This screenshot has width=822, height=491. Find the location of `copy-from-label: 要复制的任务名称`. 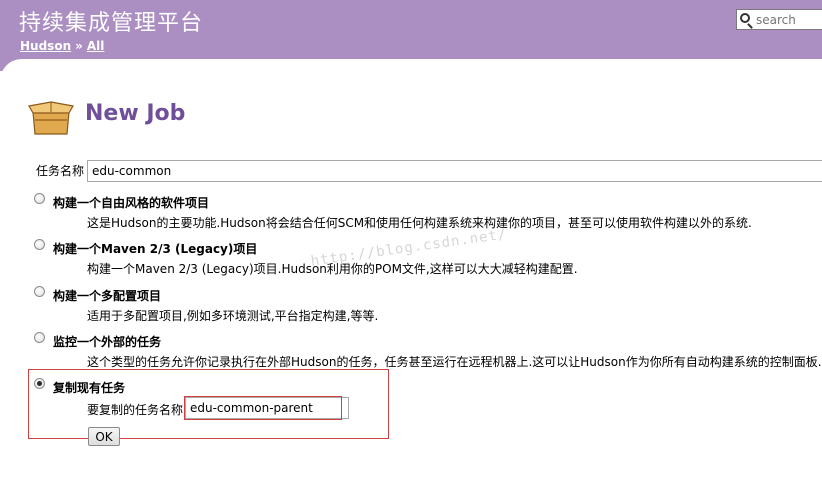

copy-from-label: 要复制的任务名称 is located at coordinates (135, 410).